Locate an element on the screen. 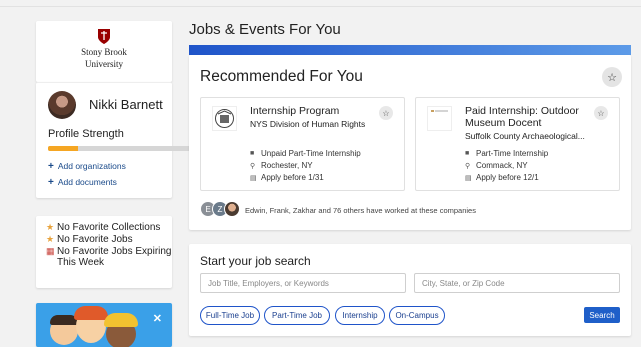 The image size is (641, 347). favorite-jobs-label: No Favorite Jobs is located at coordinates (95, 239).